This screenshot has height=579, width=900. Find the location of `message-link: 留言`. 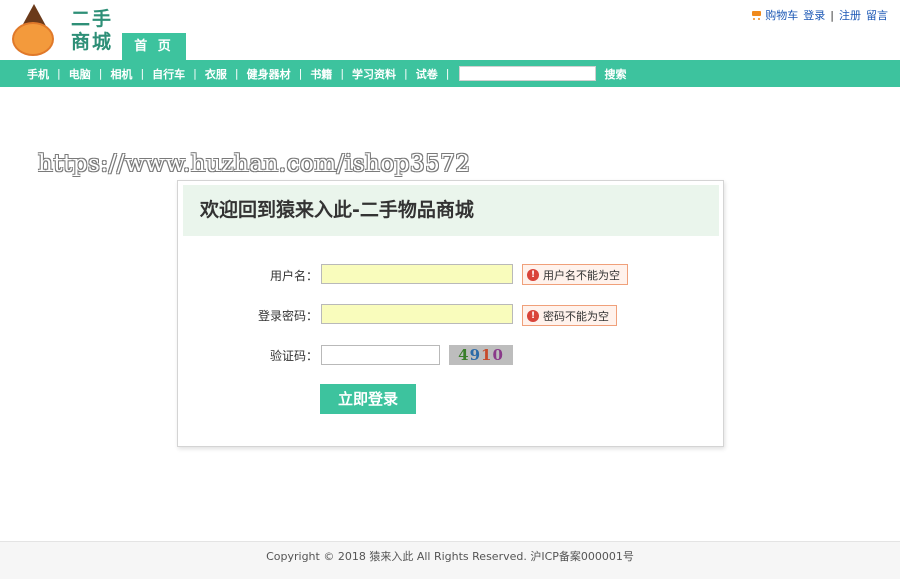

message-link: 留言 is located at coordinates (877, 15).